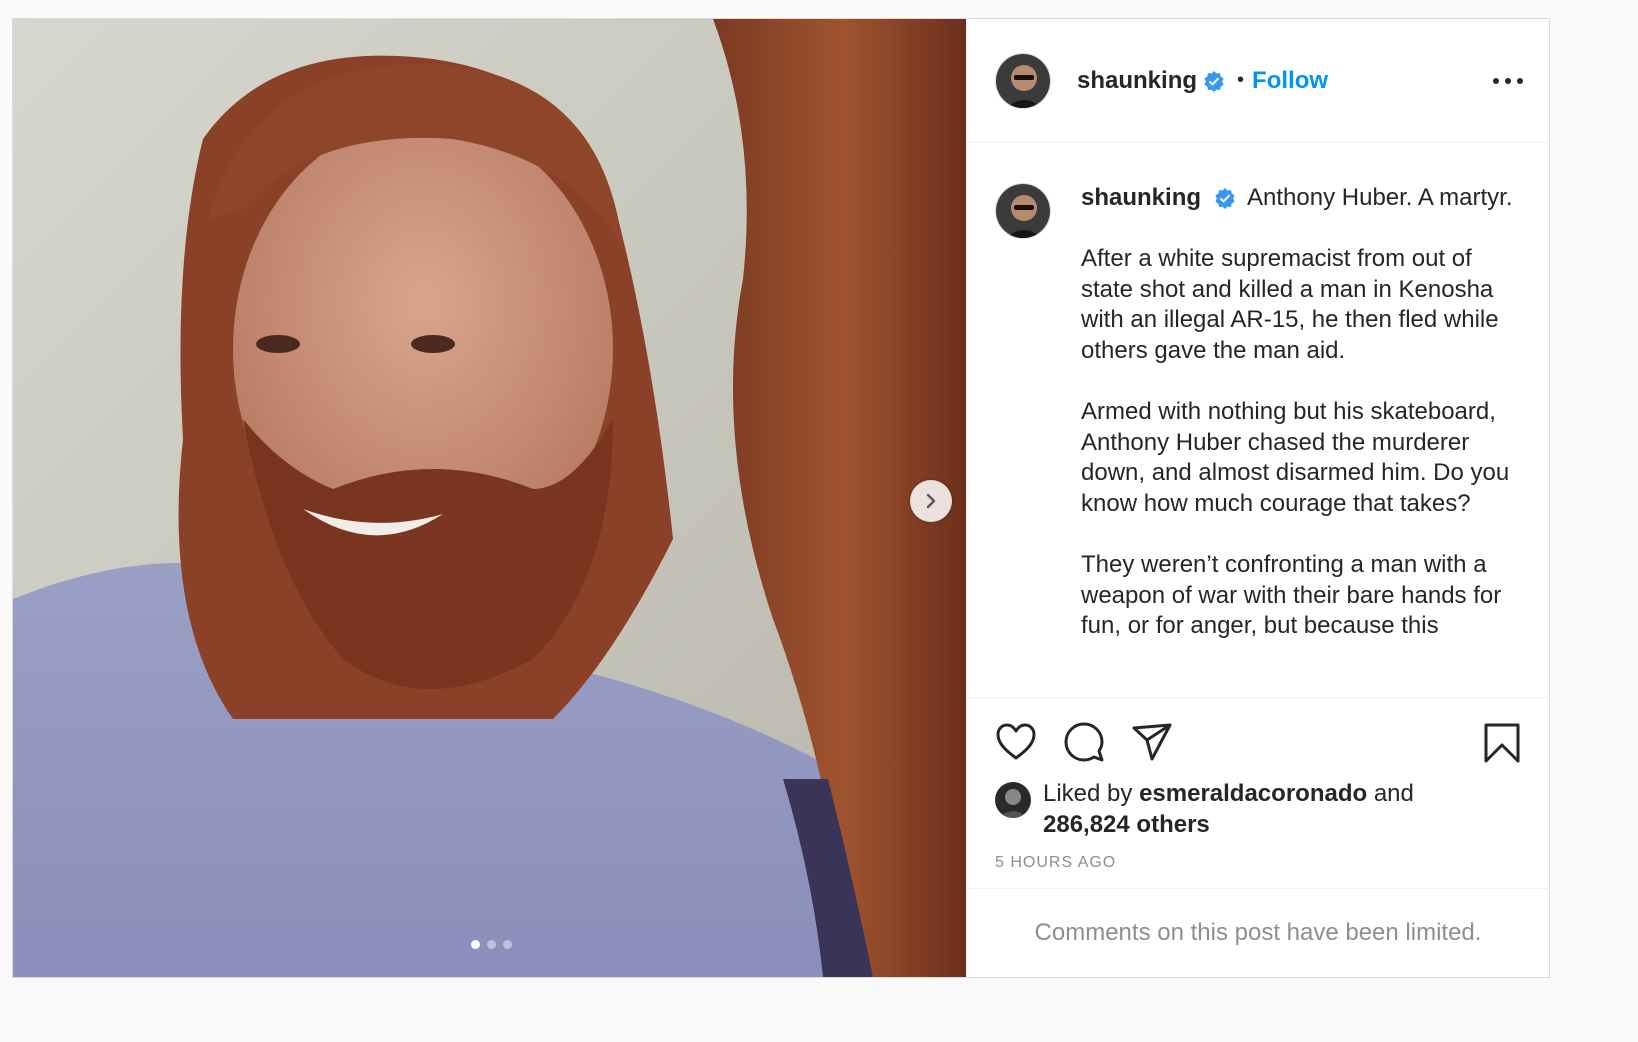 This screenshot has height=1042, width=1638. What do you see at coordinates (1502, 743) in the screenshot?
I see `bookmark-icon` at bounding box center [1502, 743].